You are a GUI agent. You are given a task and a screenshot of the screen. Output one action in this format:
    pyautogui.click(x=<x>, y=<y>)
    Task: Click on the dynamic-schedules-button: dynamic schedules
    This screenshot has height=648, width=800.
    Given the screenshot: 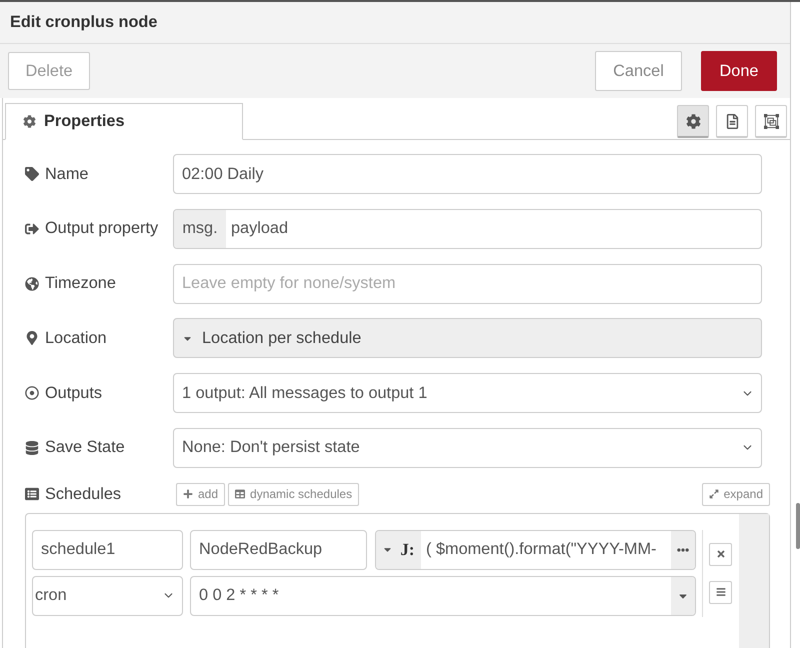 What is the action you would take?
    pyautogui.click(x=294, y=494)
    